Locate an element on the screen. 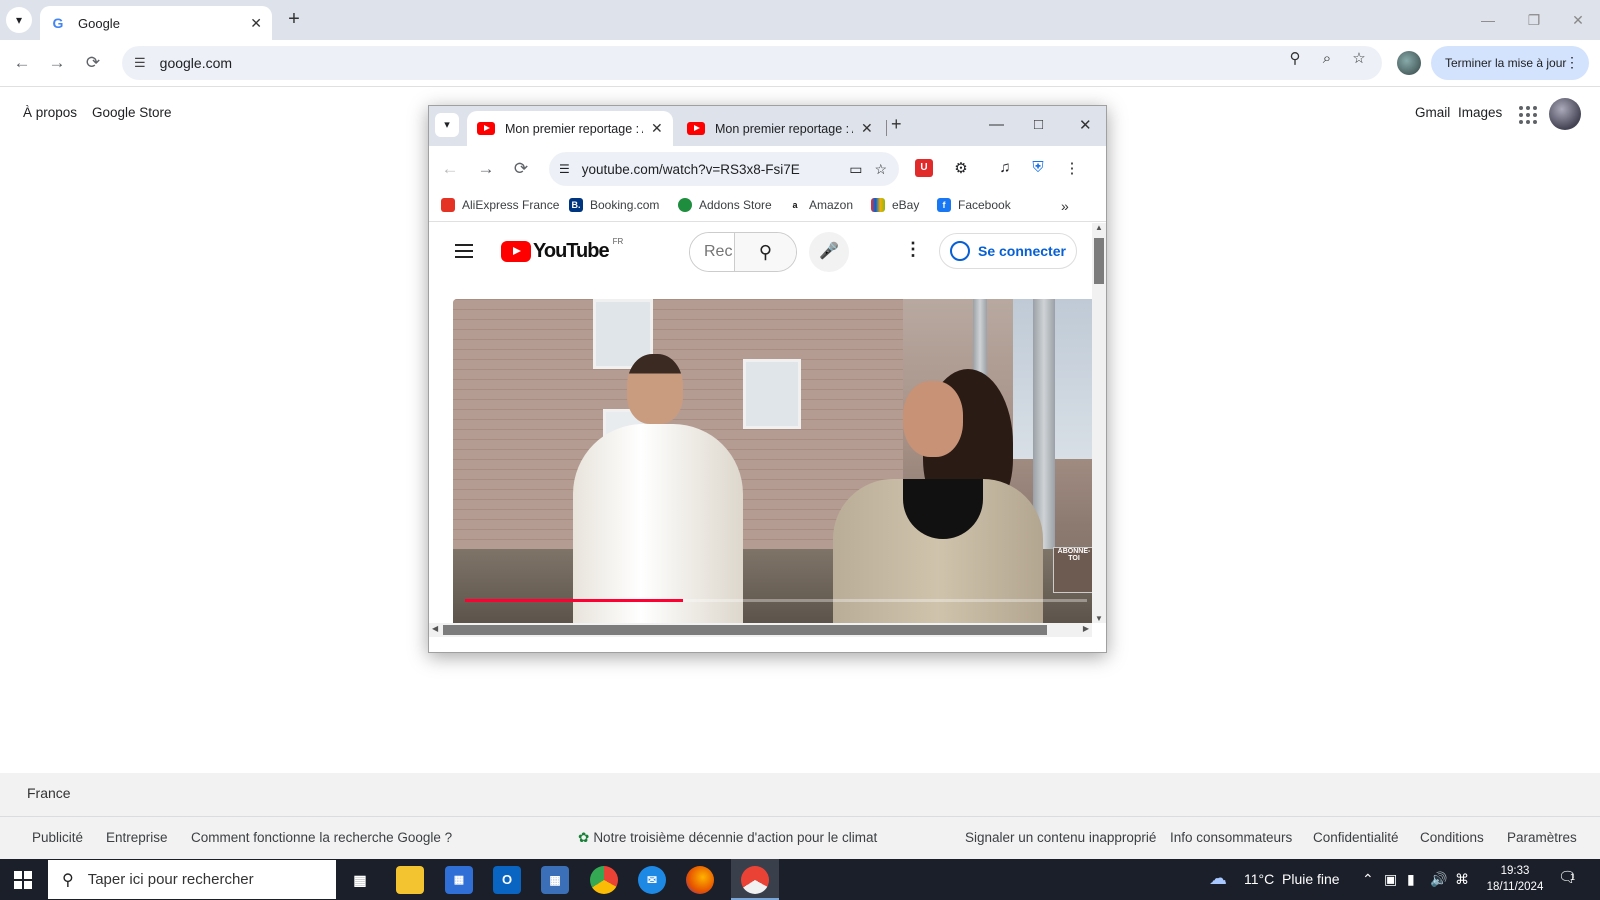 The height and width of the screenshot is (900, 1600). update-button: Terminer la mise à jour ⋮ is located at coordinates (1510, 63).